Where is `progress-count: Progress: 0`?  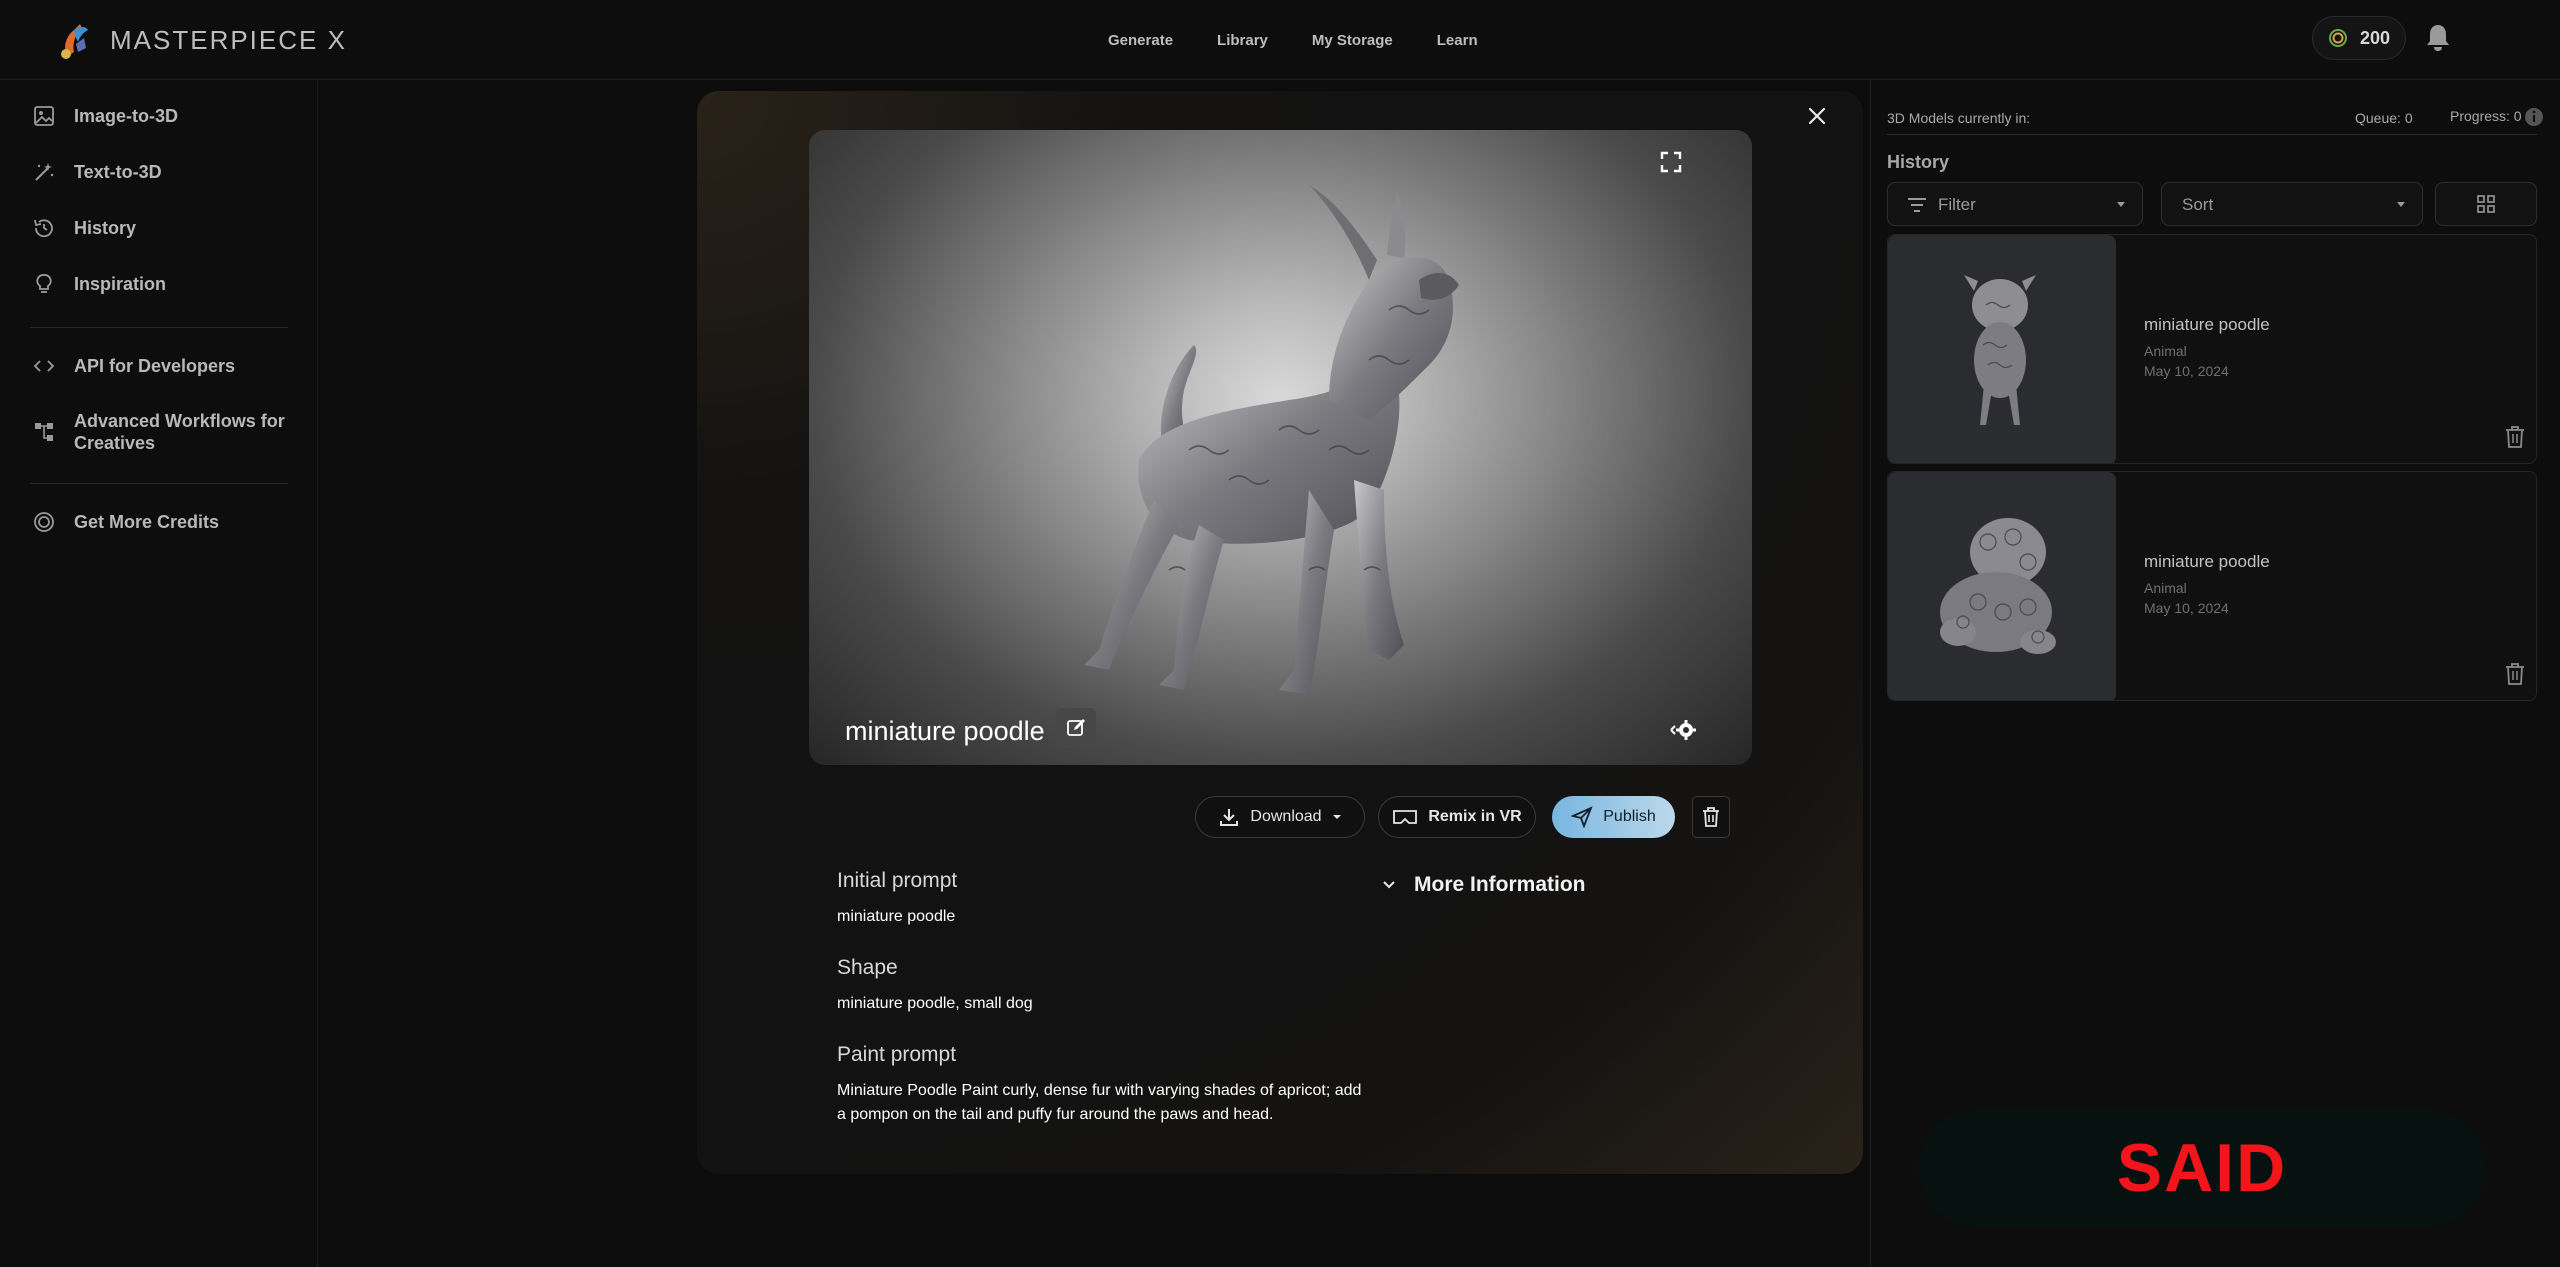 progress-count: Progress: 0 is located at coordinates (2486, 116).